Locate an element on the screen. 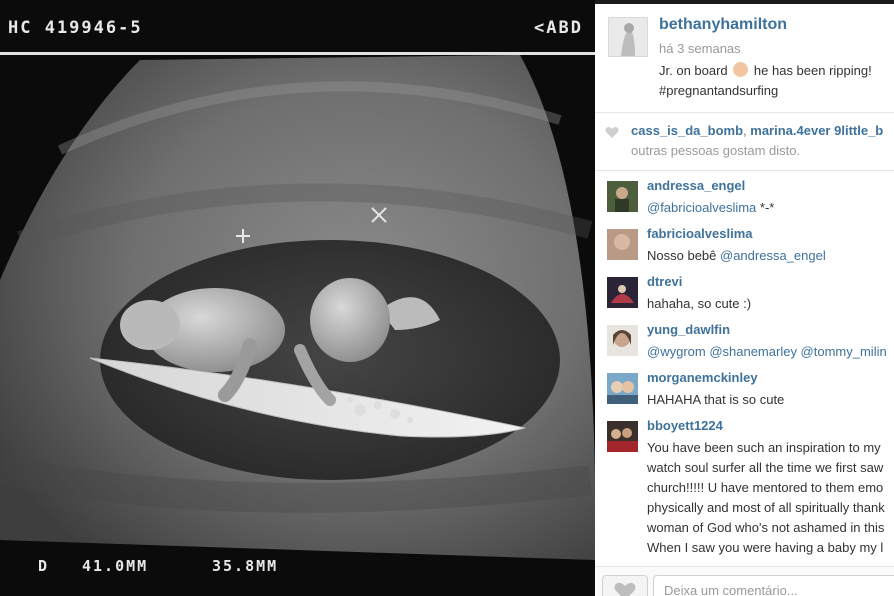 This screenshot has width=894, height=596. comment-username: dtrevi is located at coordinates (664, 281).